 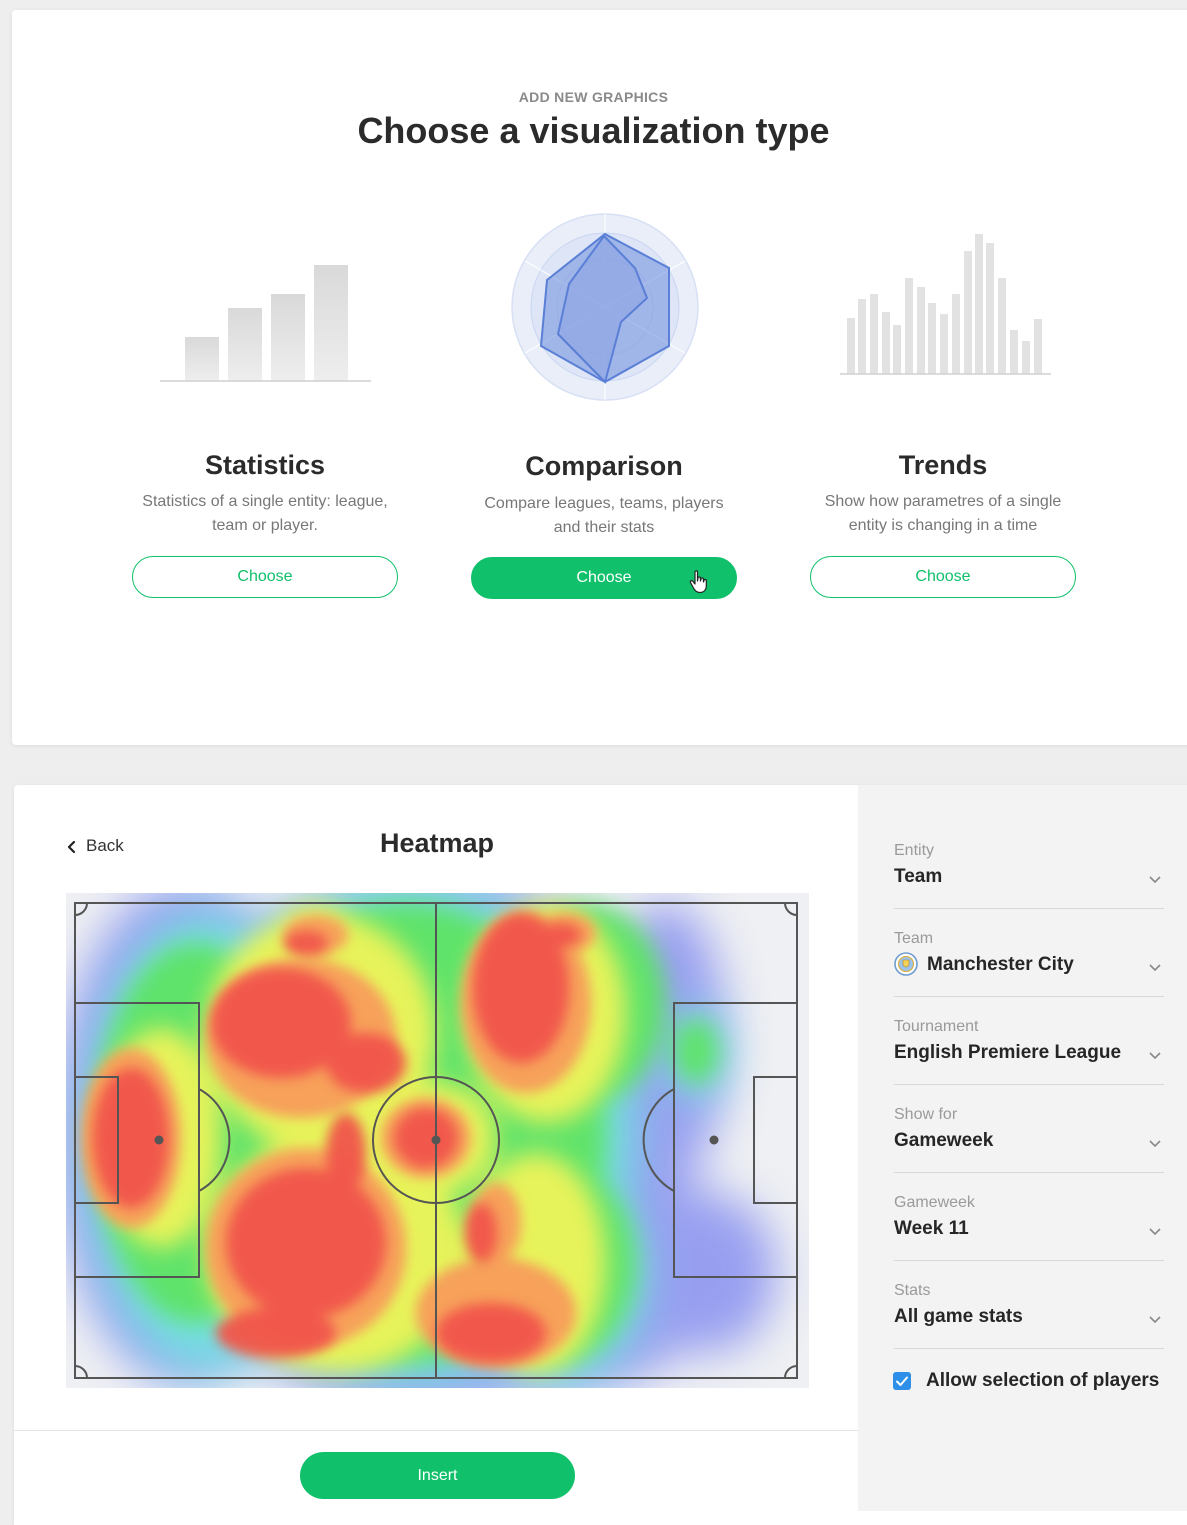 What do you see at coordinates (912, 1290) in the screenshot?
I see `field-label: Stats` at bounding box center [912, 1290].